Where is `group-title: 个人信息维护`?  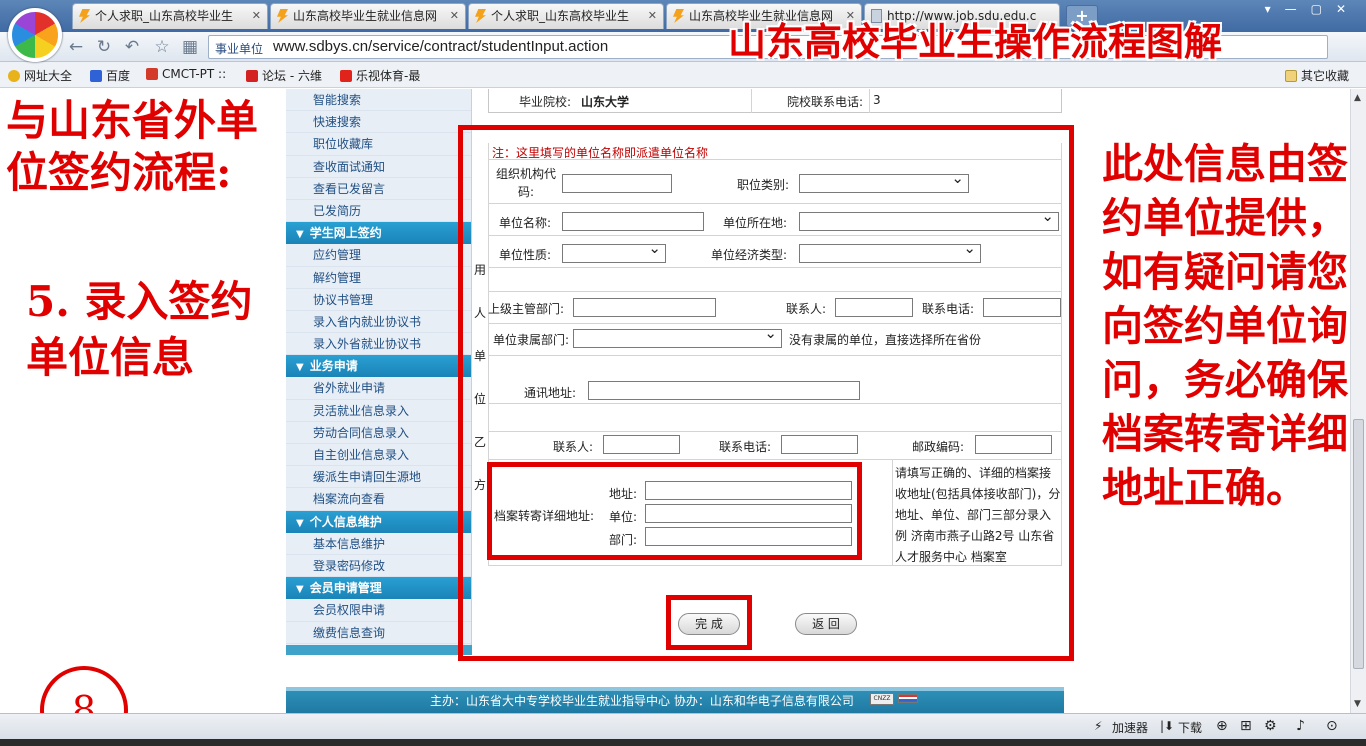
group-title: 个人信息维护 is located at coordinates (345, 521).